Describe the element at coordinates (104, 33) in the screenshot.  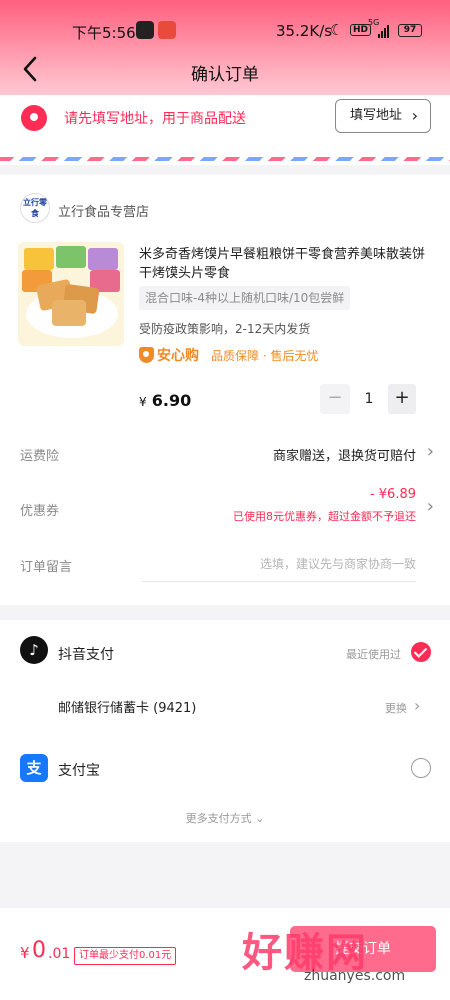
I see `status-time: 下午5:56` at that location.